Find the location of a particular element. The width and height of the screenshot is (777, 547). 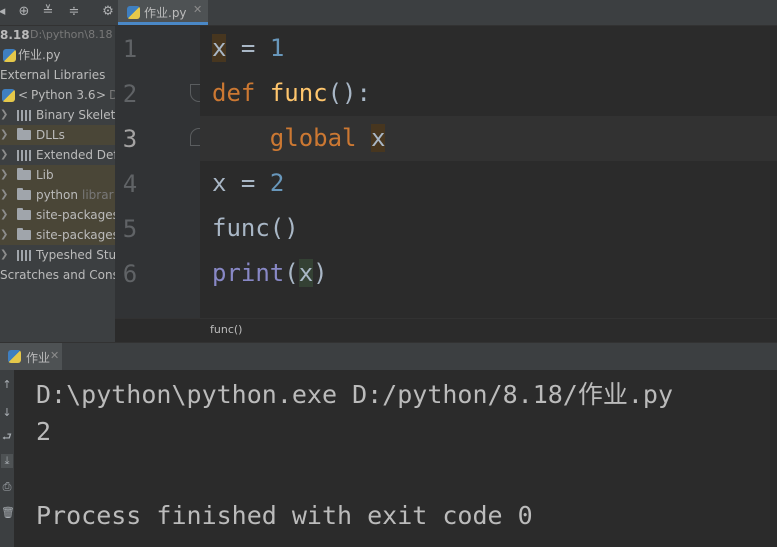

line-number: 2 is located at coordinates (130, 94).